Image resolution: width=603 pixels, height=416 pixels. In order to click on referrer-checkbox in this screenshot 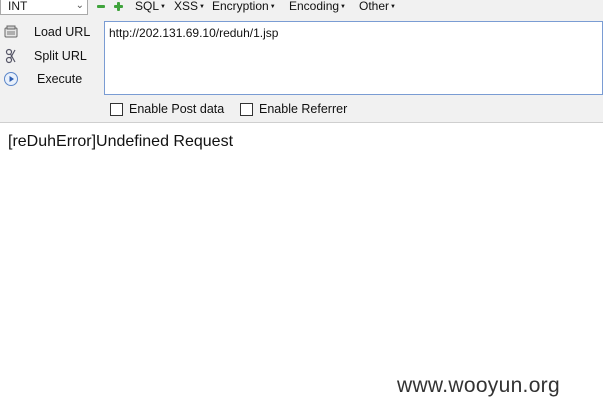, I will do `click(246, 109)`.